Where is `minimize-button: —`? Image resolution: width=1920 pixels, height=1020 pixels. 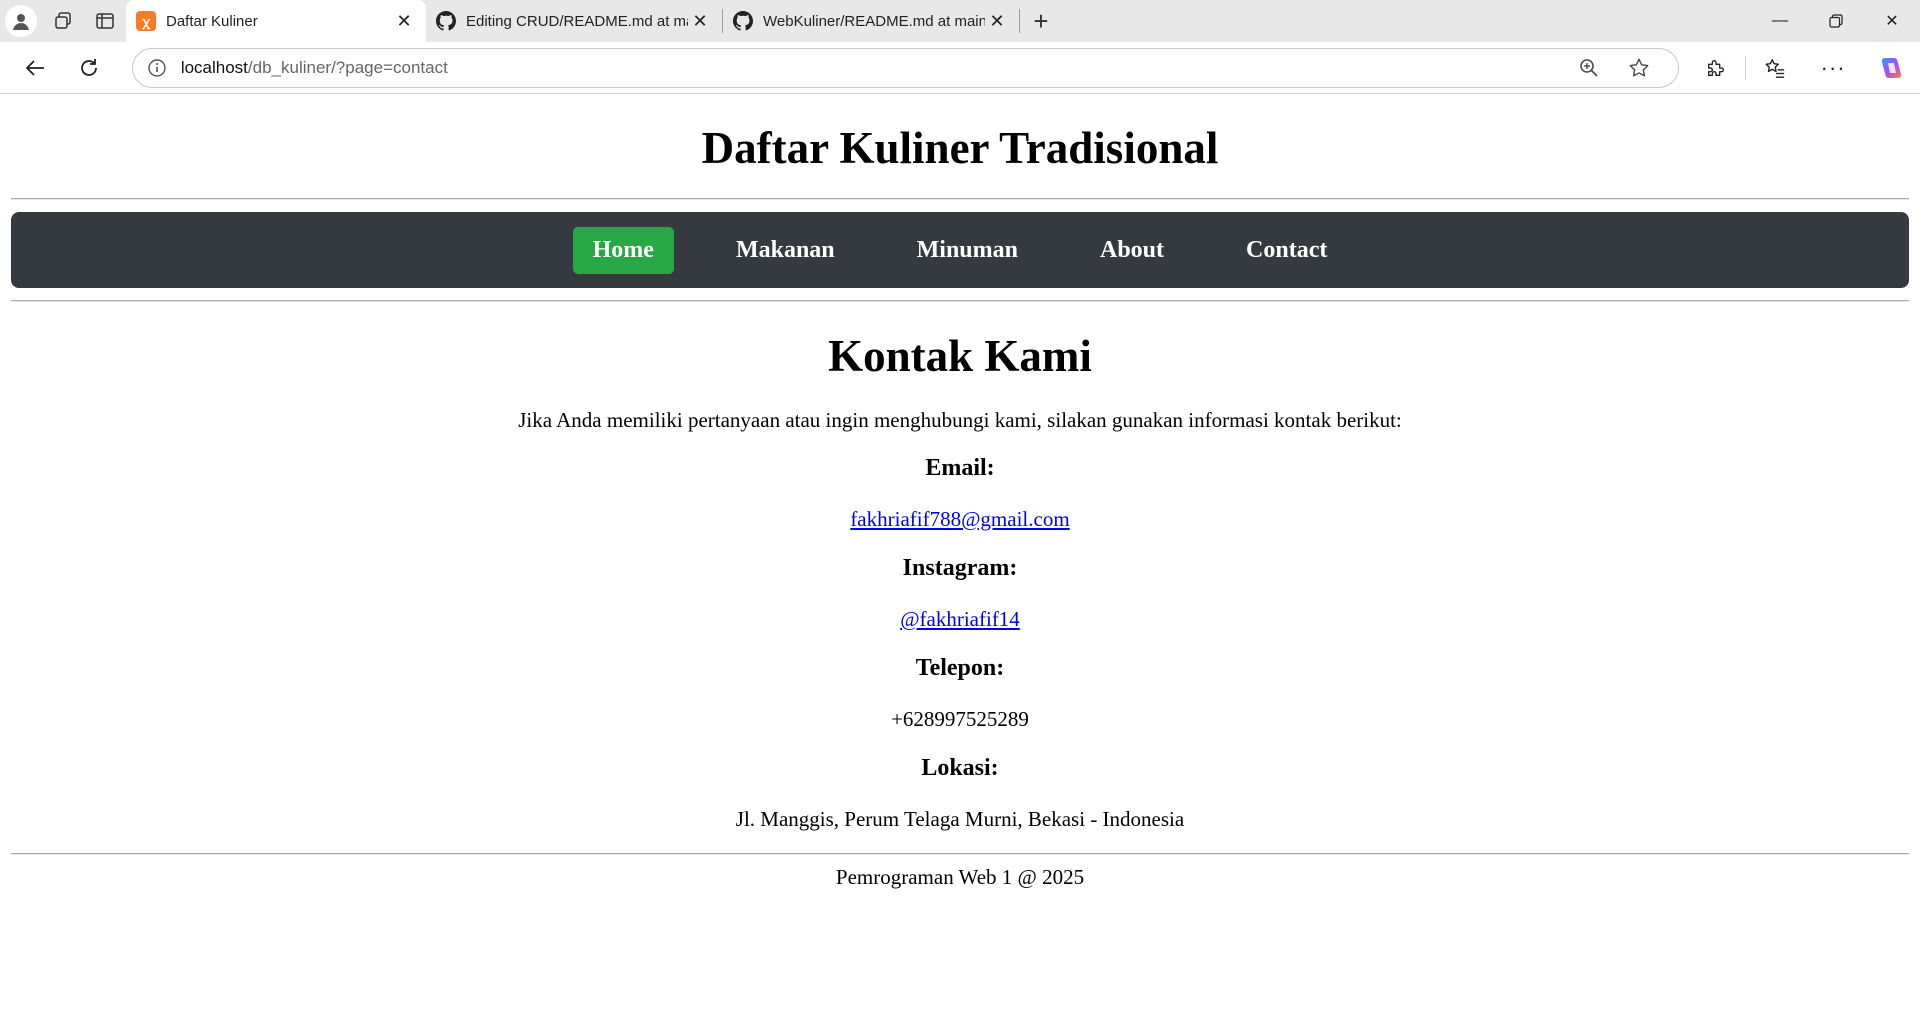
minimize-button: — is located at coordinates (1780, 21).